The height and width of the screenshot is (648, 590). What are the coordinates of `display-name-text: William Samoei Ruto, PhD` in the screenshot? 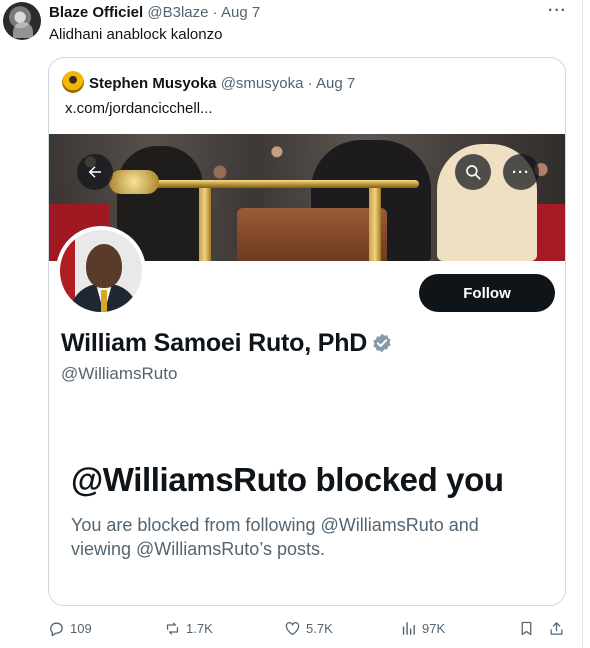 It's located at (214, 343).